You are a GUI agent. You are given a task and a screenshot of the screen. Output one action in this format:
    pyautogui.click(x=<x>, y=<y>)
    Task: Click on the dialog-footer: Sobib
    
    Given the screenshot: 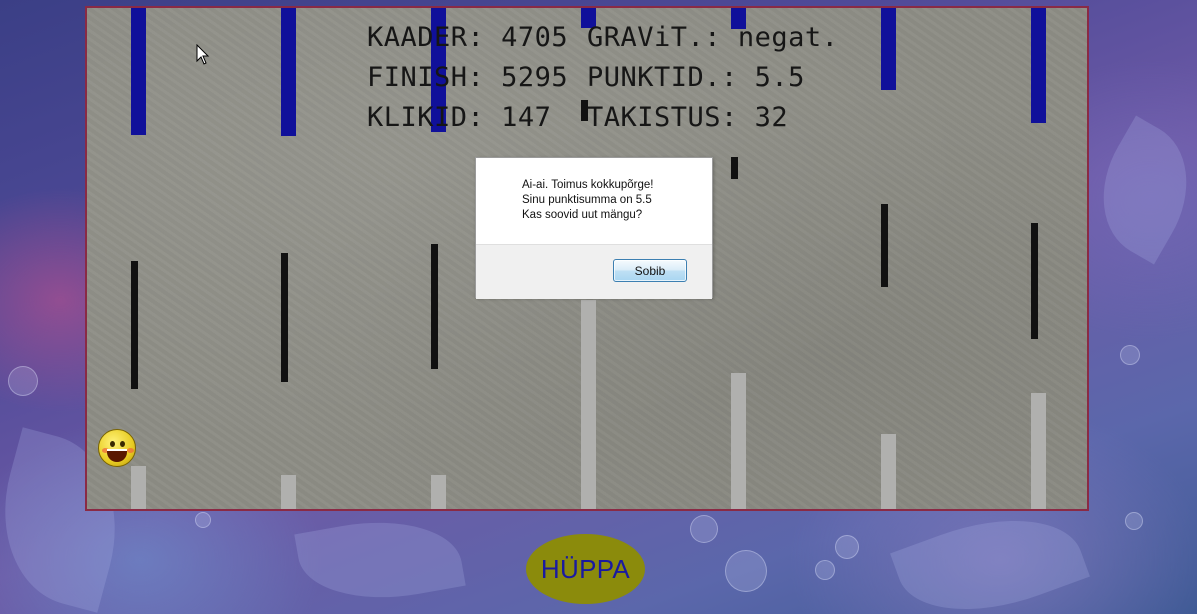 What is the action you would take?
    pyautogui.click(x=594, y=271)
    